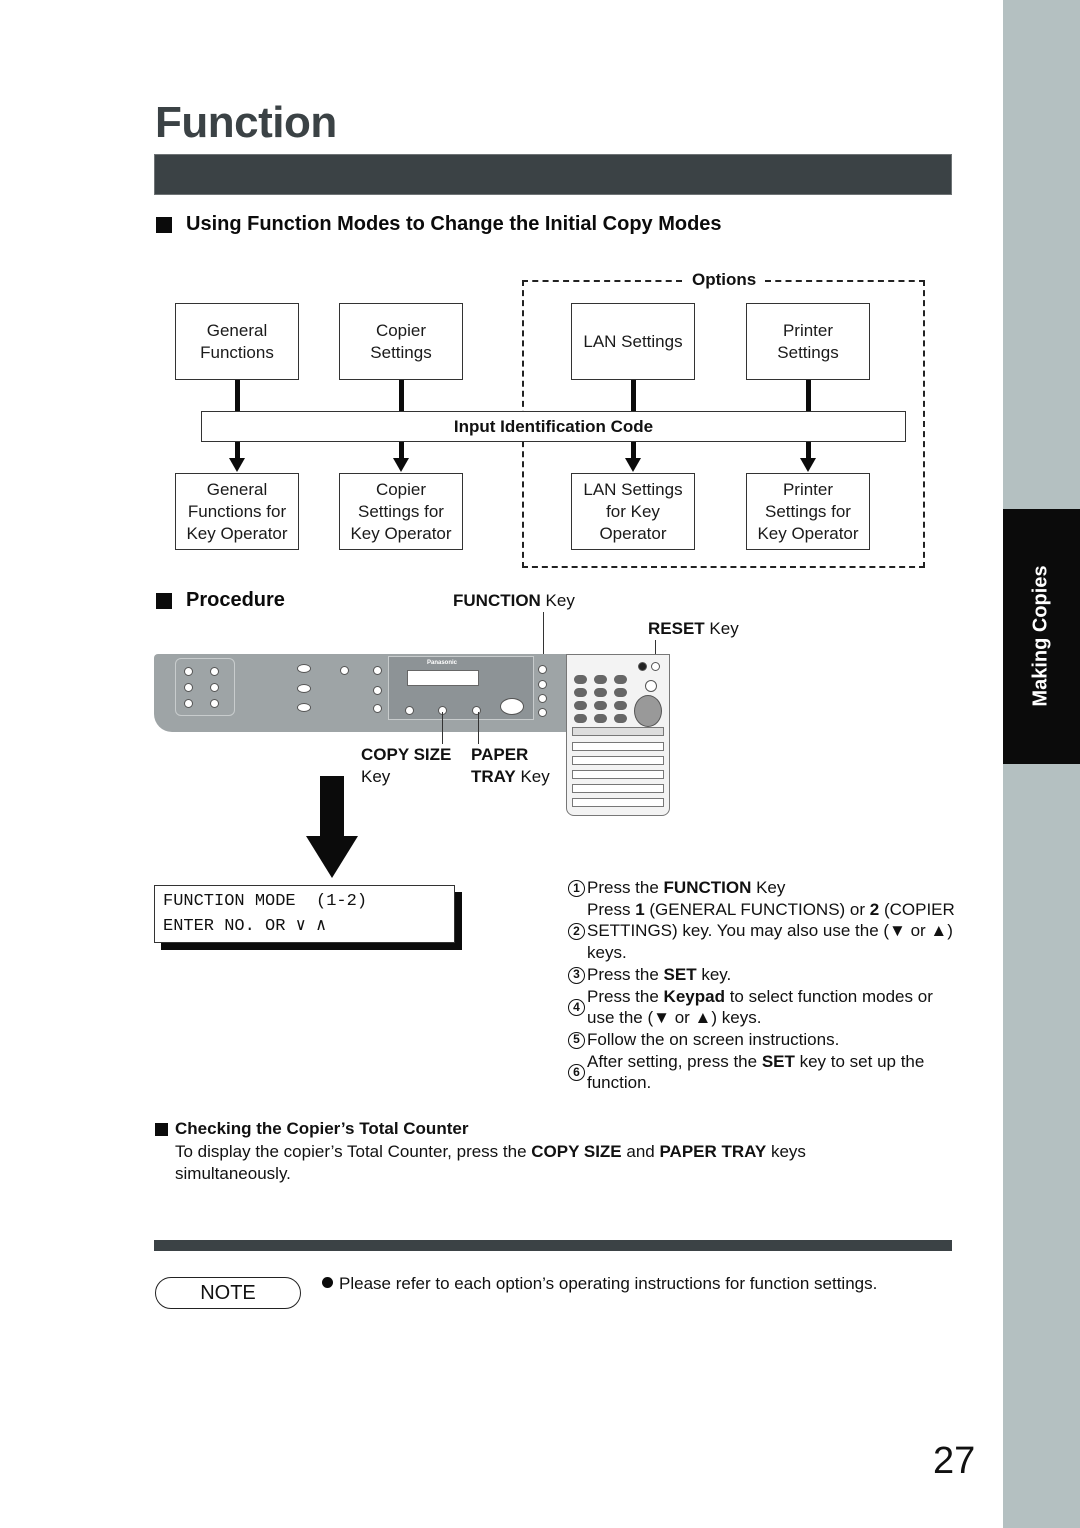  I want to click on subsection-bullet-icon, so click(161, 1129).